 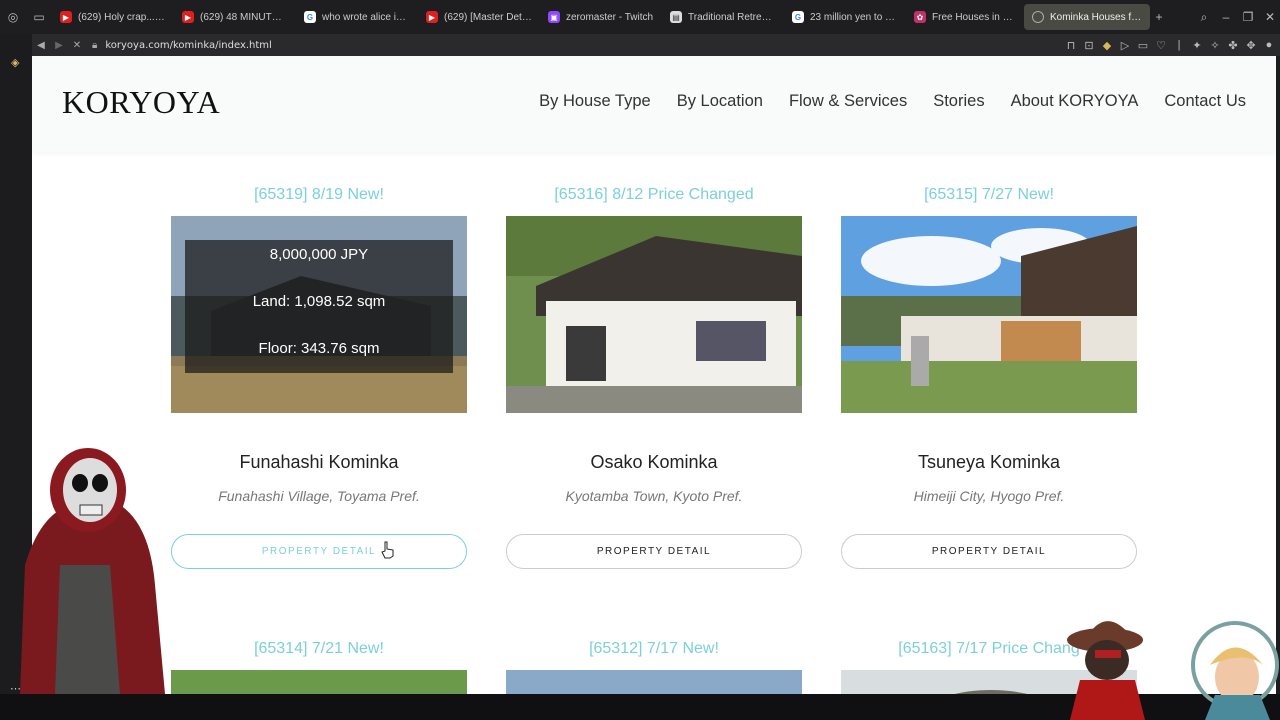 I want to click on listing-name: Funahashi Kominka, so click(x=319, y=462).